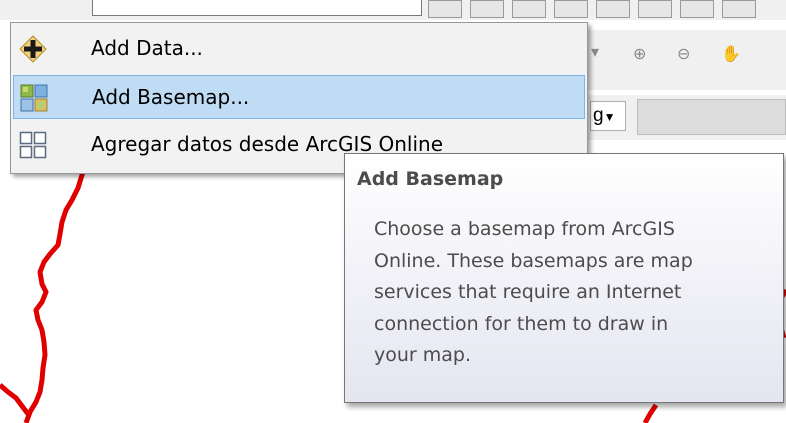 This screenshot has width=786, height=423. What do you see at coordinates (533, 260) in the screenshot?
I see `tooltip-body-line: Online. These basemaps are map` at bounding box center [533, 260].